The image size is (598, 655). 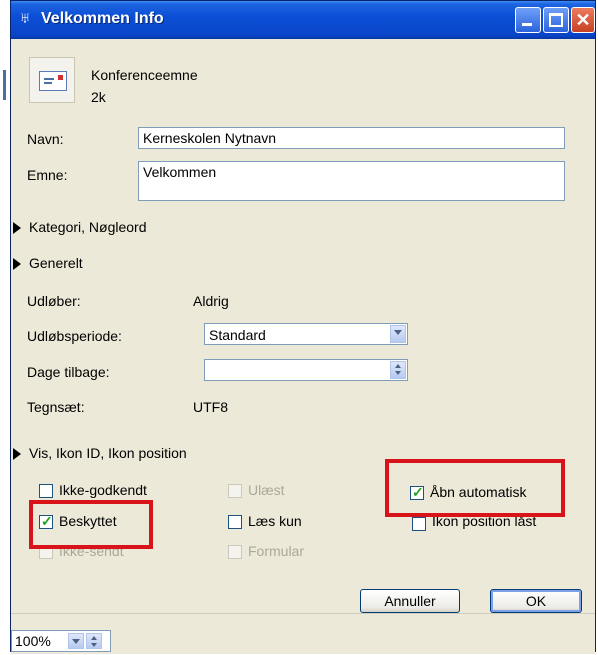 I want to click on close-button: ✕, so click(x=583, y=20).